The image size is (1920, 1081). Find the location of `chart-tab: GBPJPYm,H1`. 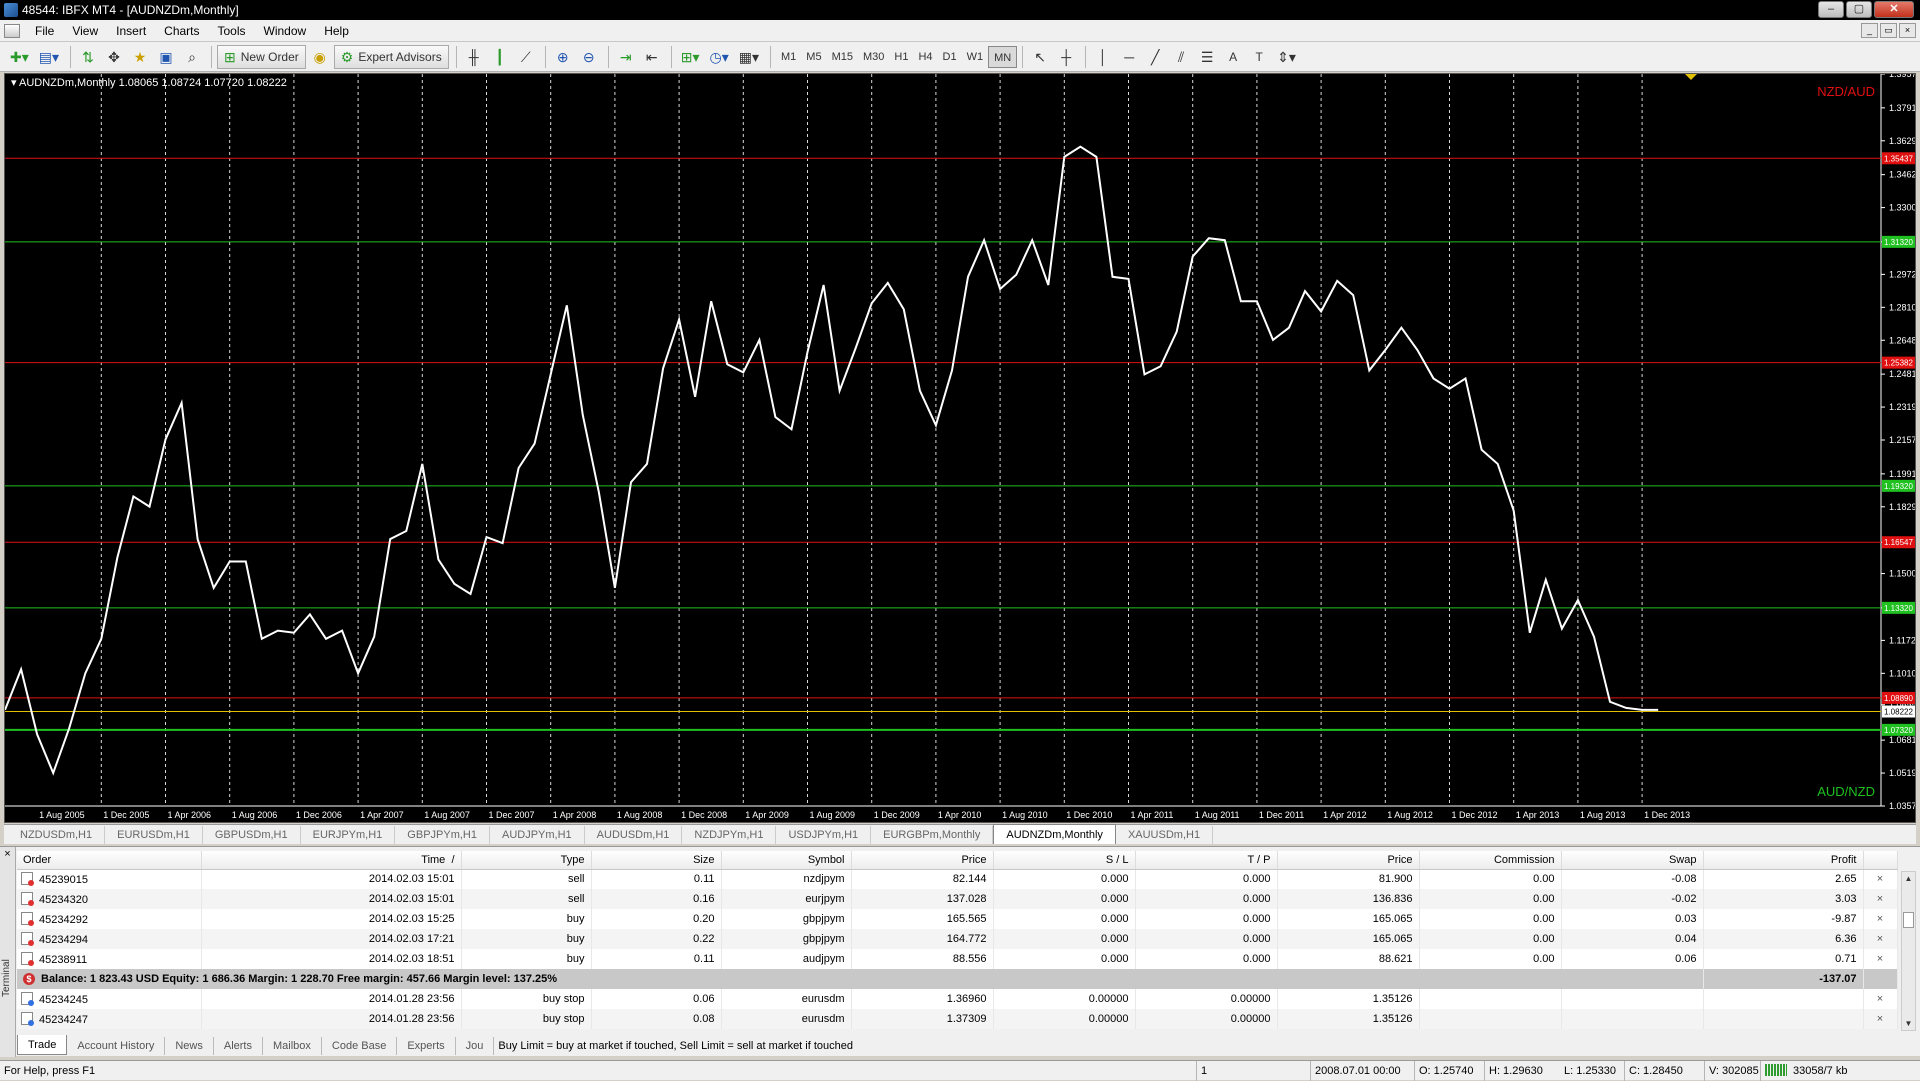

chart-tab: GBPJPYm,H1 is located at coordinates (442, 835).